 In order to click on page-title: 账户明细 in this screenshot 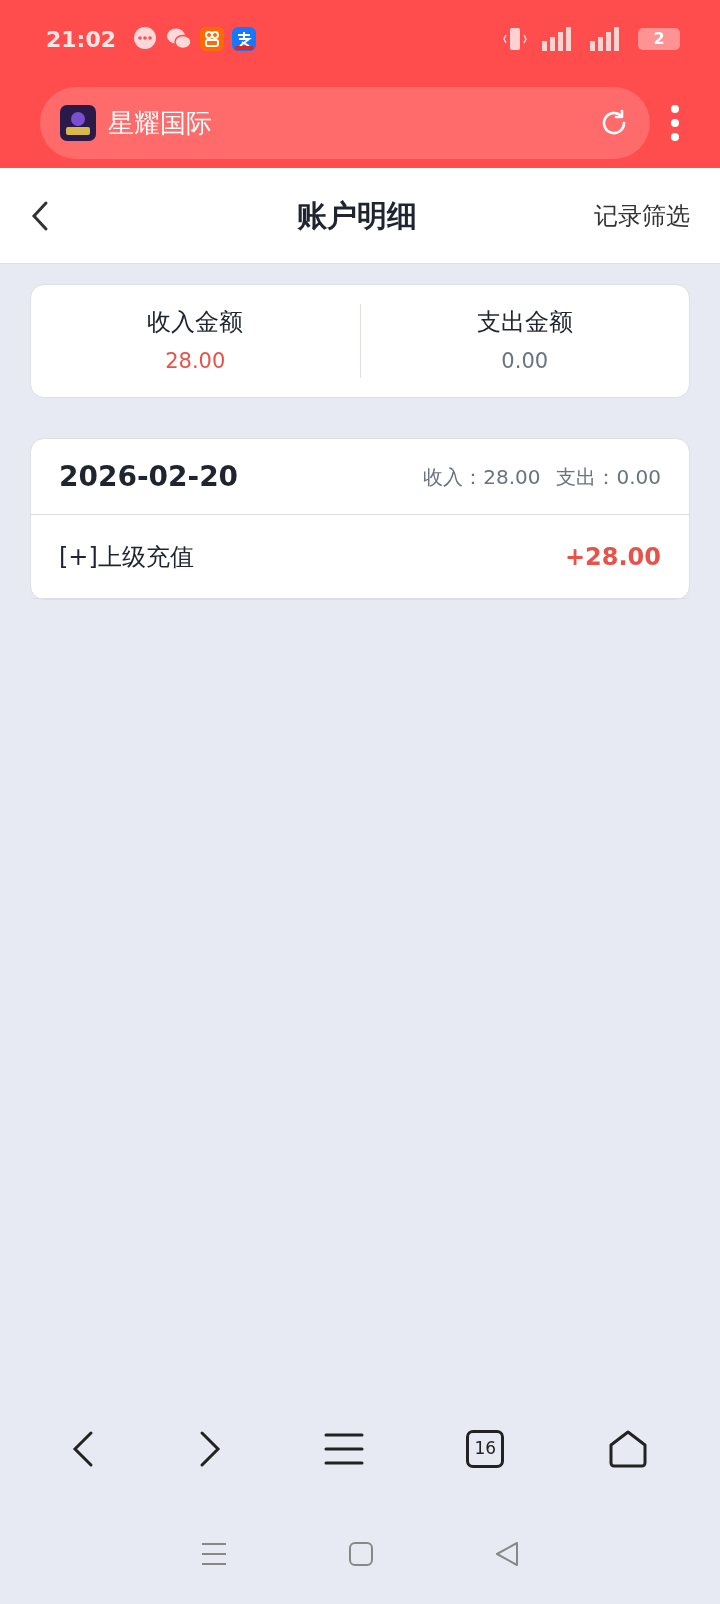, I will do `click(357, 216)`.